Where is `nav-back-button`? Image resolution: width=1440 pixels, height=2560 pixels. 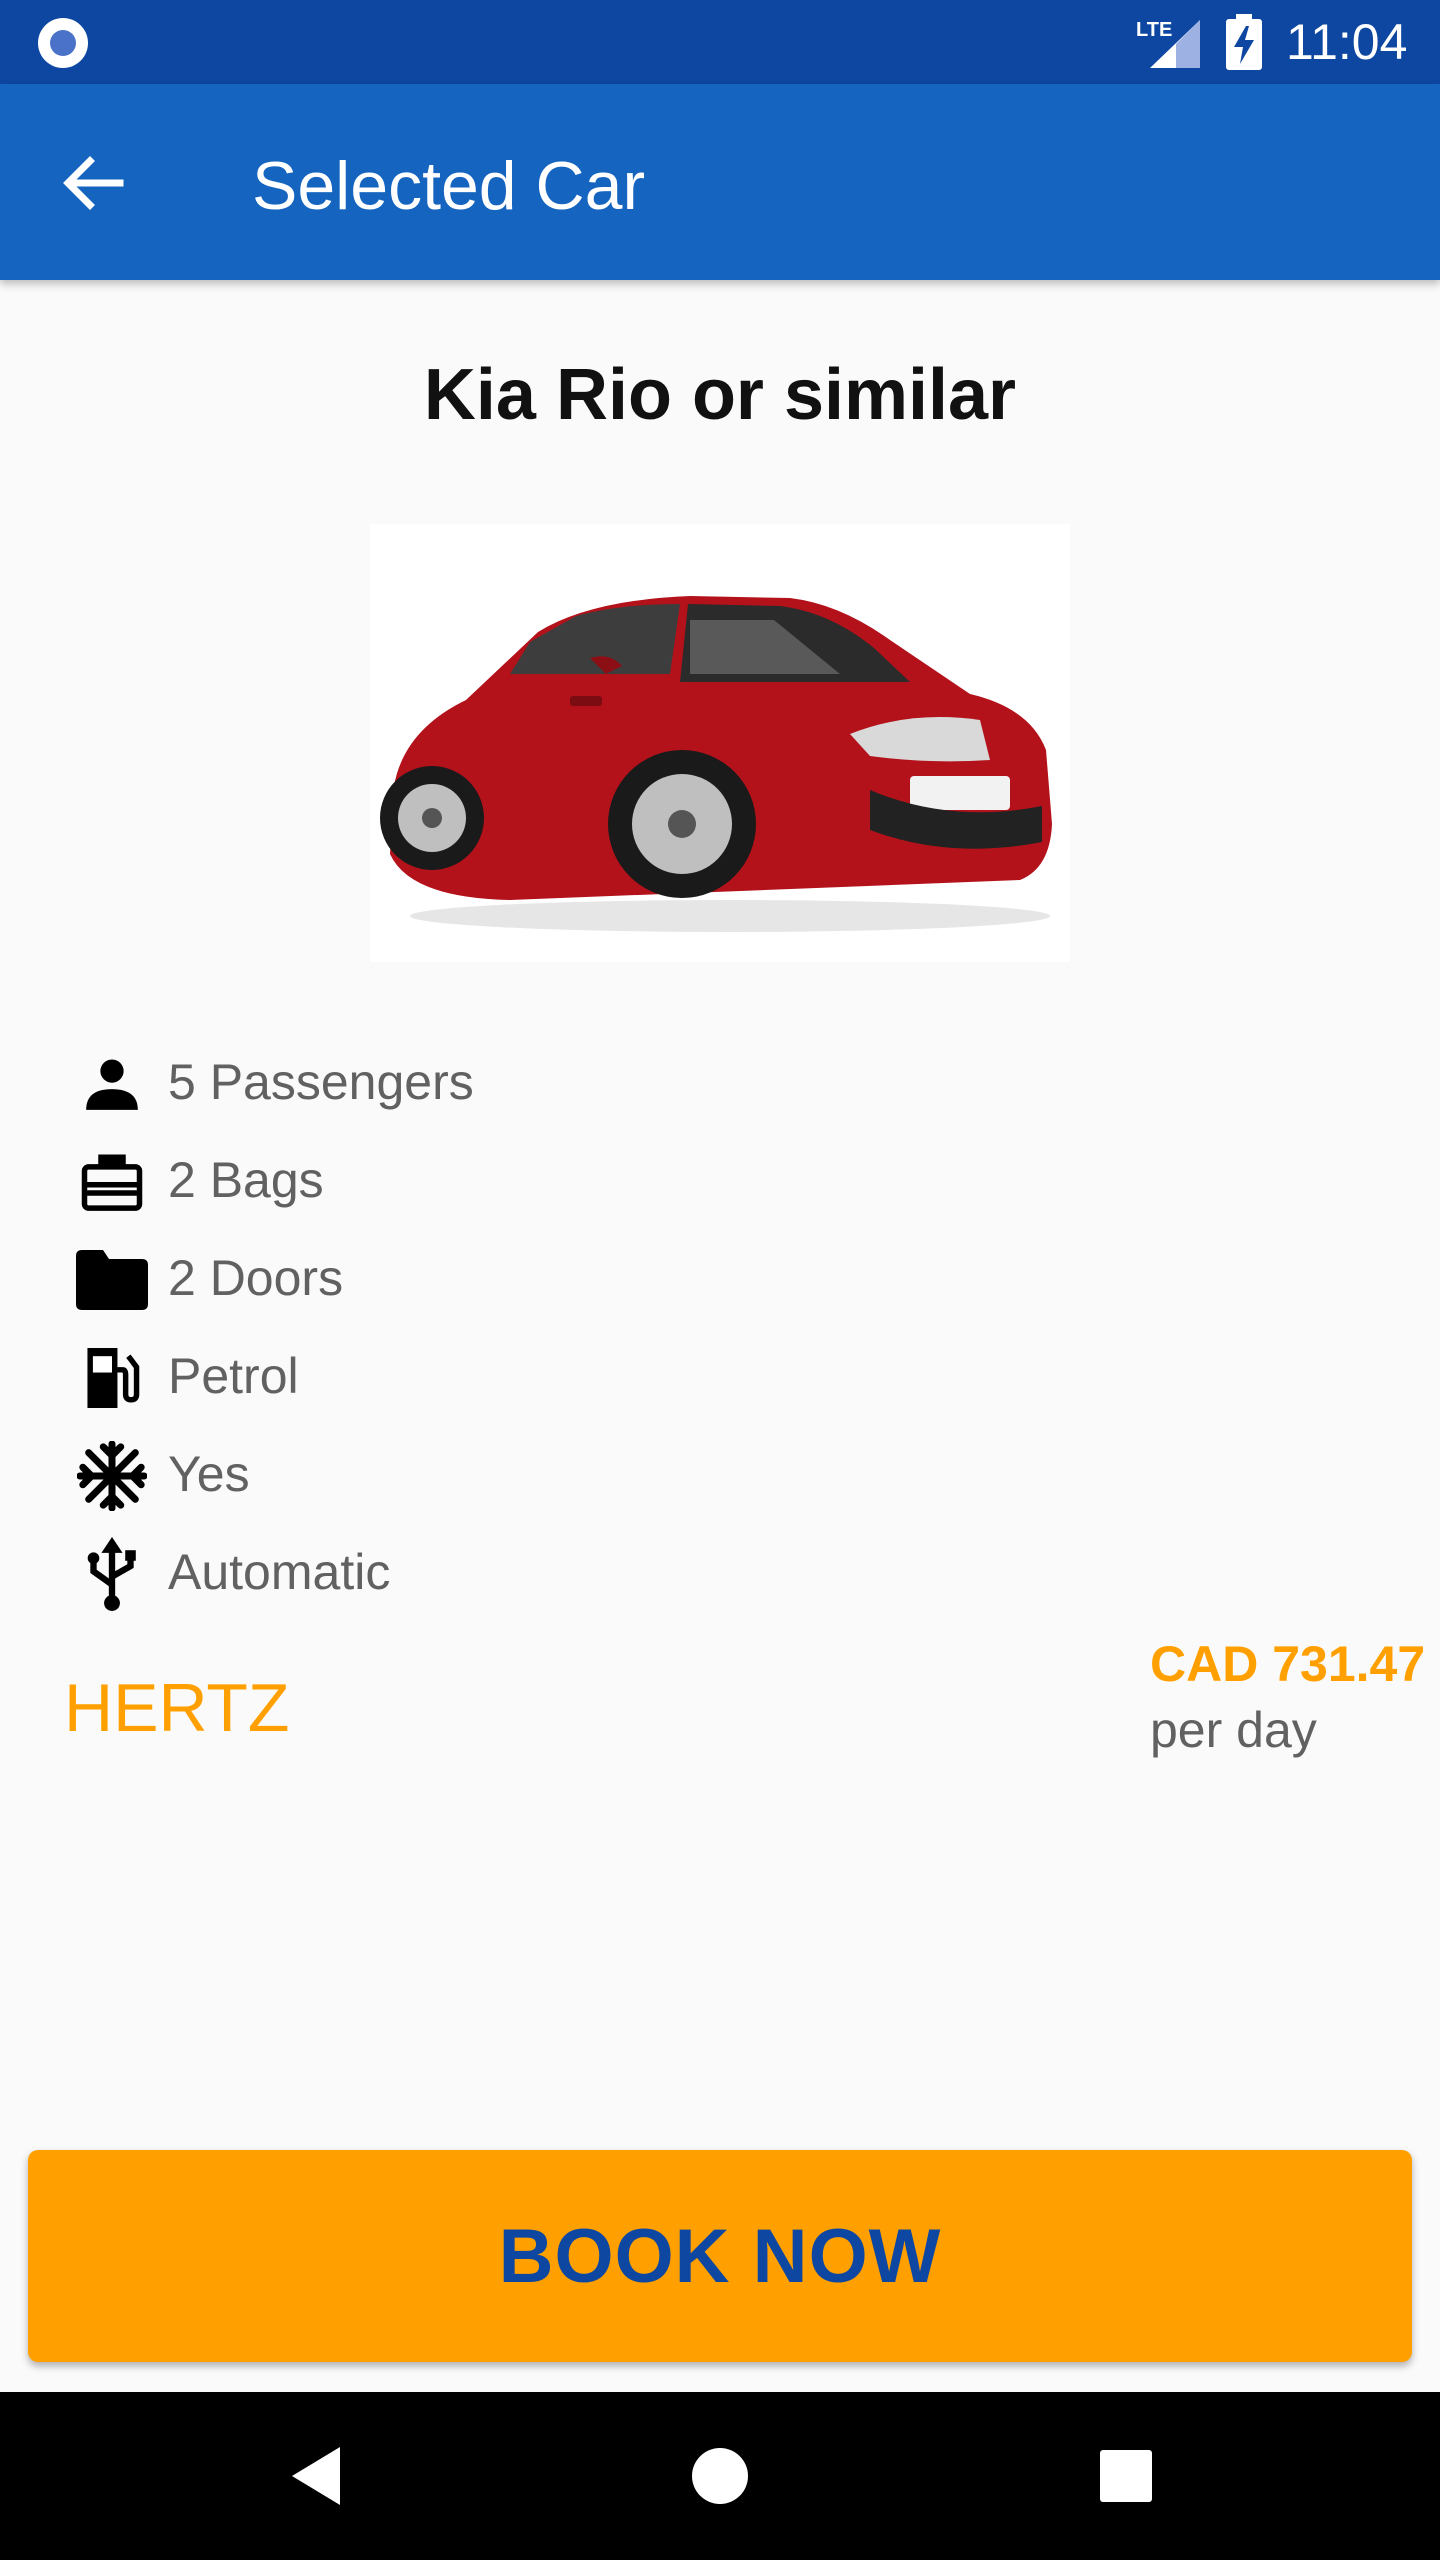 nav-back-button is located at coordinates (316, 2476).